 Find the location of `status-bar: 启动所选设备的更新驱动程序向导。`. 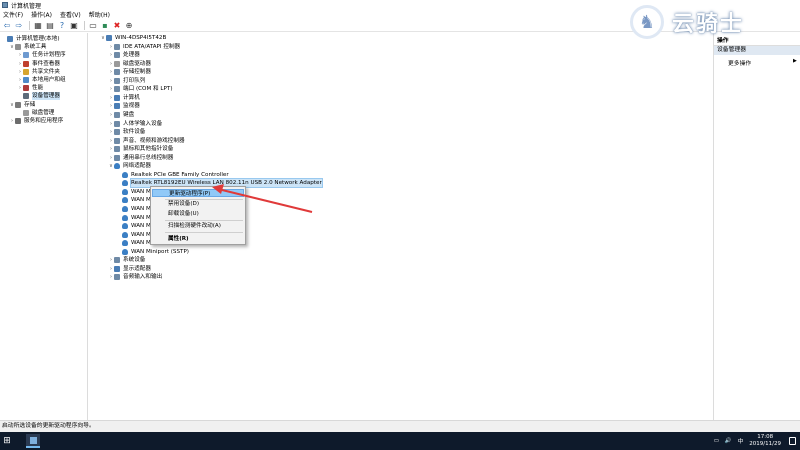

status-bar: 启动所选设备的更新驱动程序向导。 is located at coordinates (400, 426).